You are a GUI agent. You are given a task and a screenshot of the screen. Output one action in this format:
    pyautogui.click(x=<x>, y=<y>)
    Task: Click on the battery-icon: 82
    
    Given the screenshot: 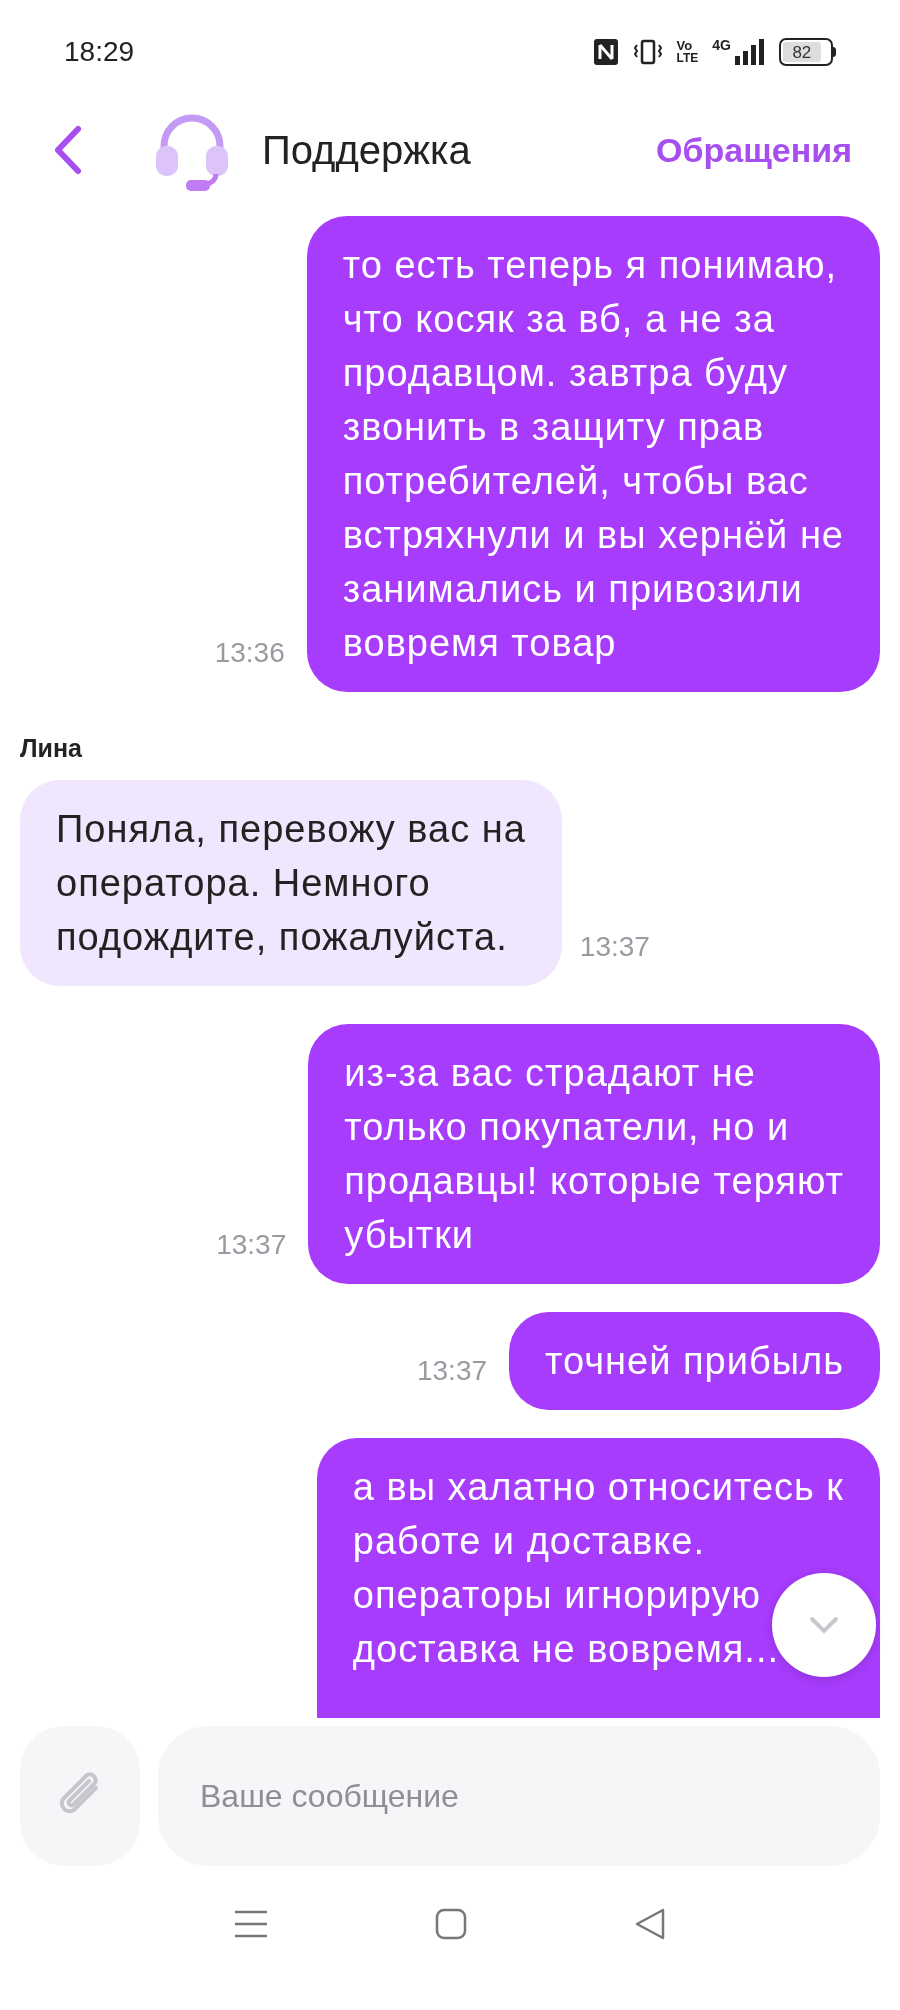 What is the action you would take?
    pyautogui.click(x=807, y=52)
    